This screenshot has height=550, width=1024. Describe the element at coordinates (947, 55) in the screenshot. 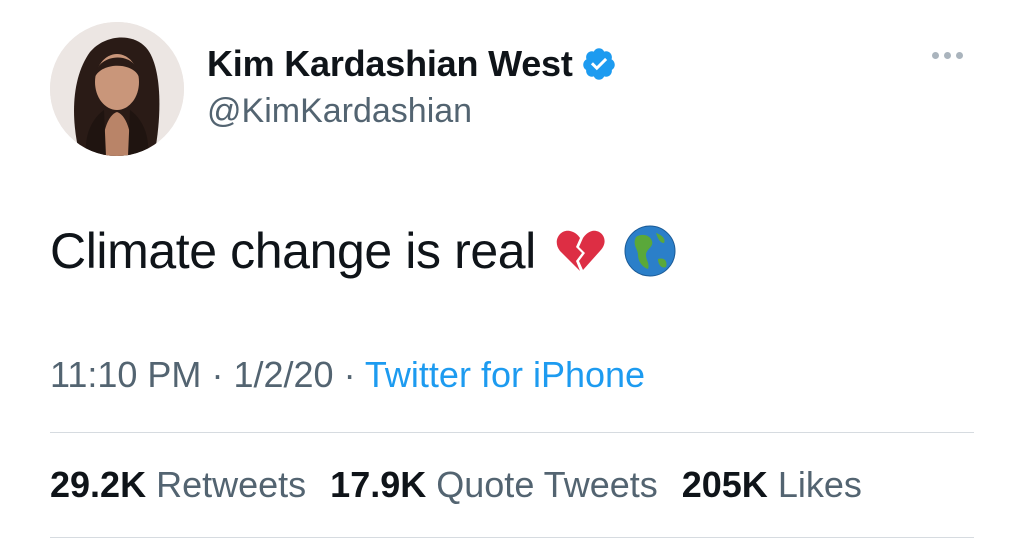

I see `more-options-icon` at that location.